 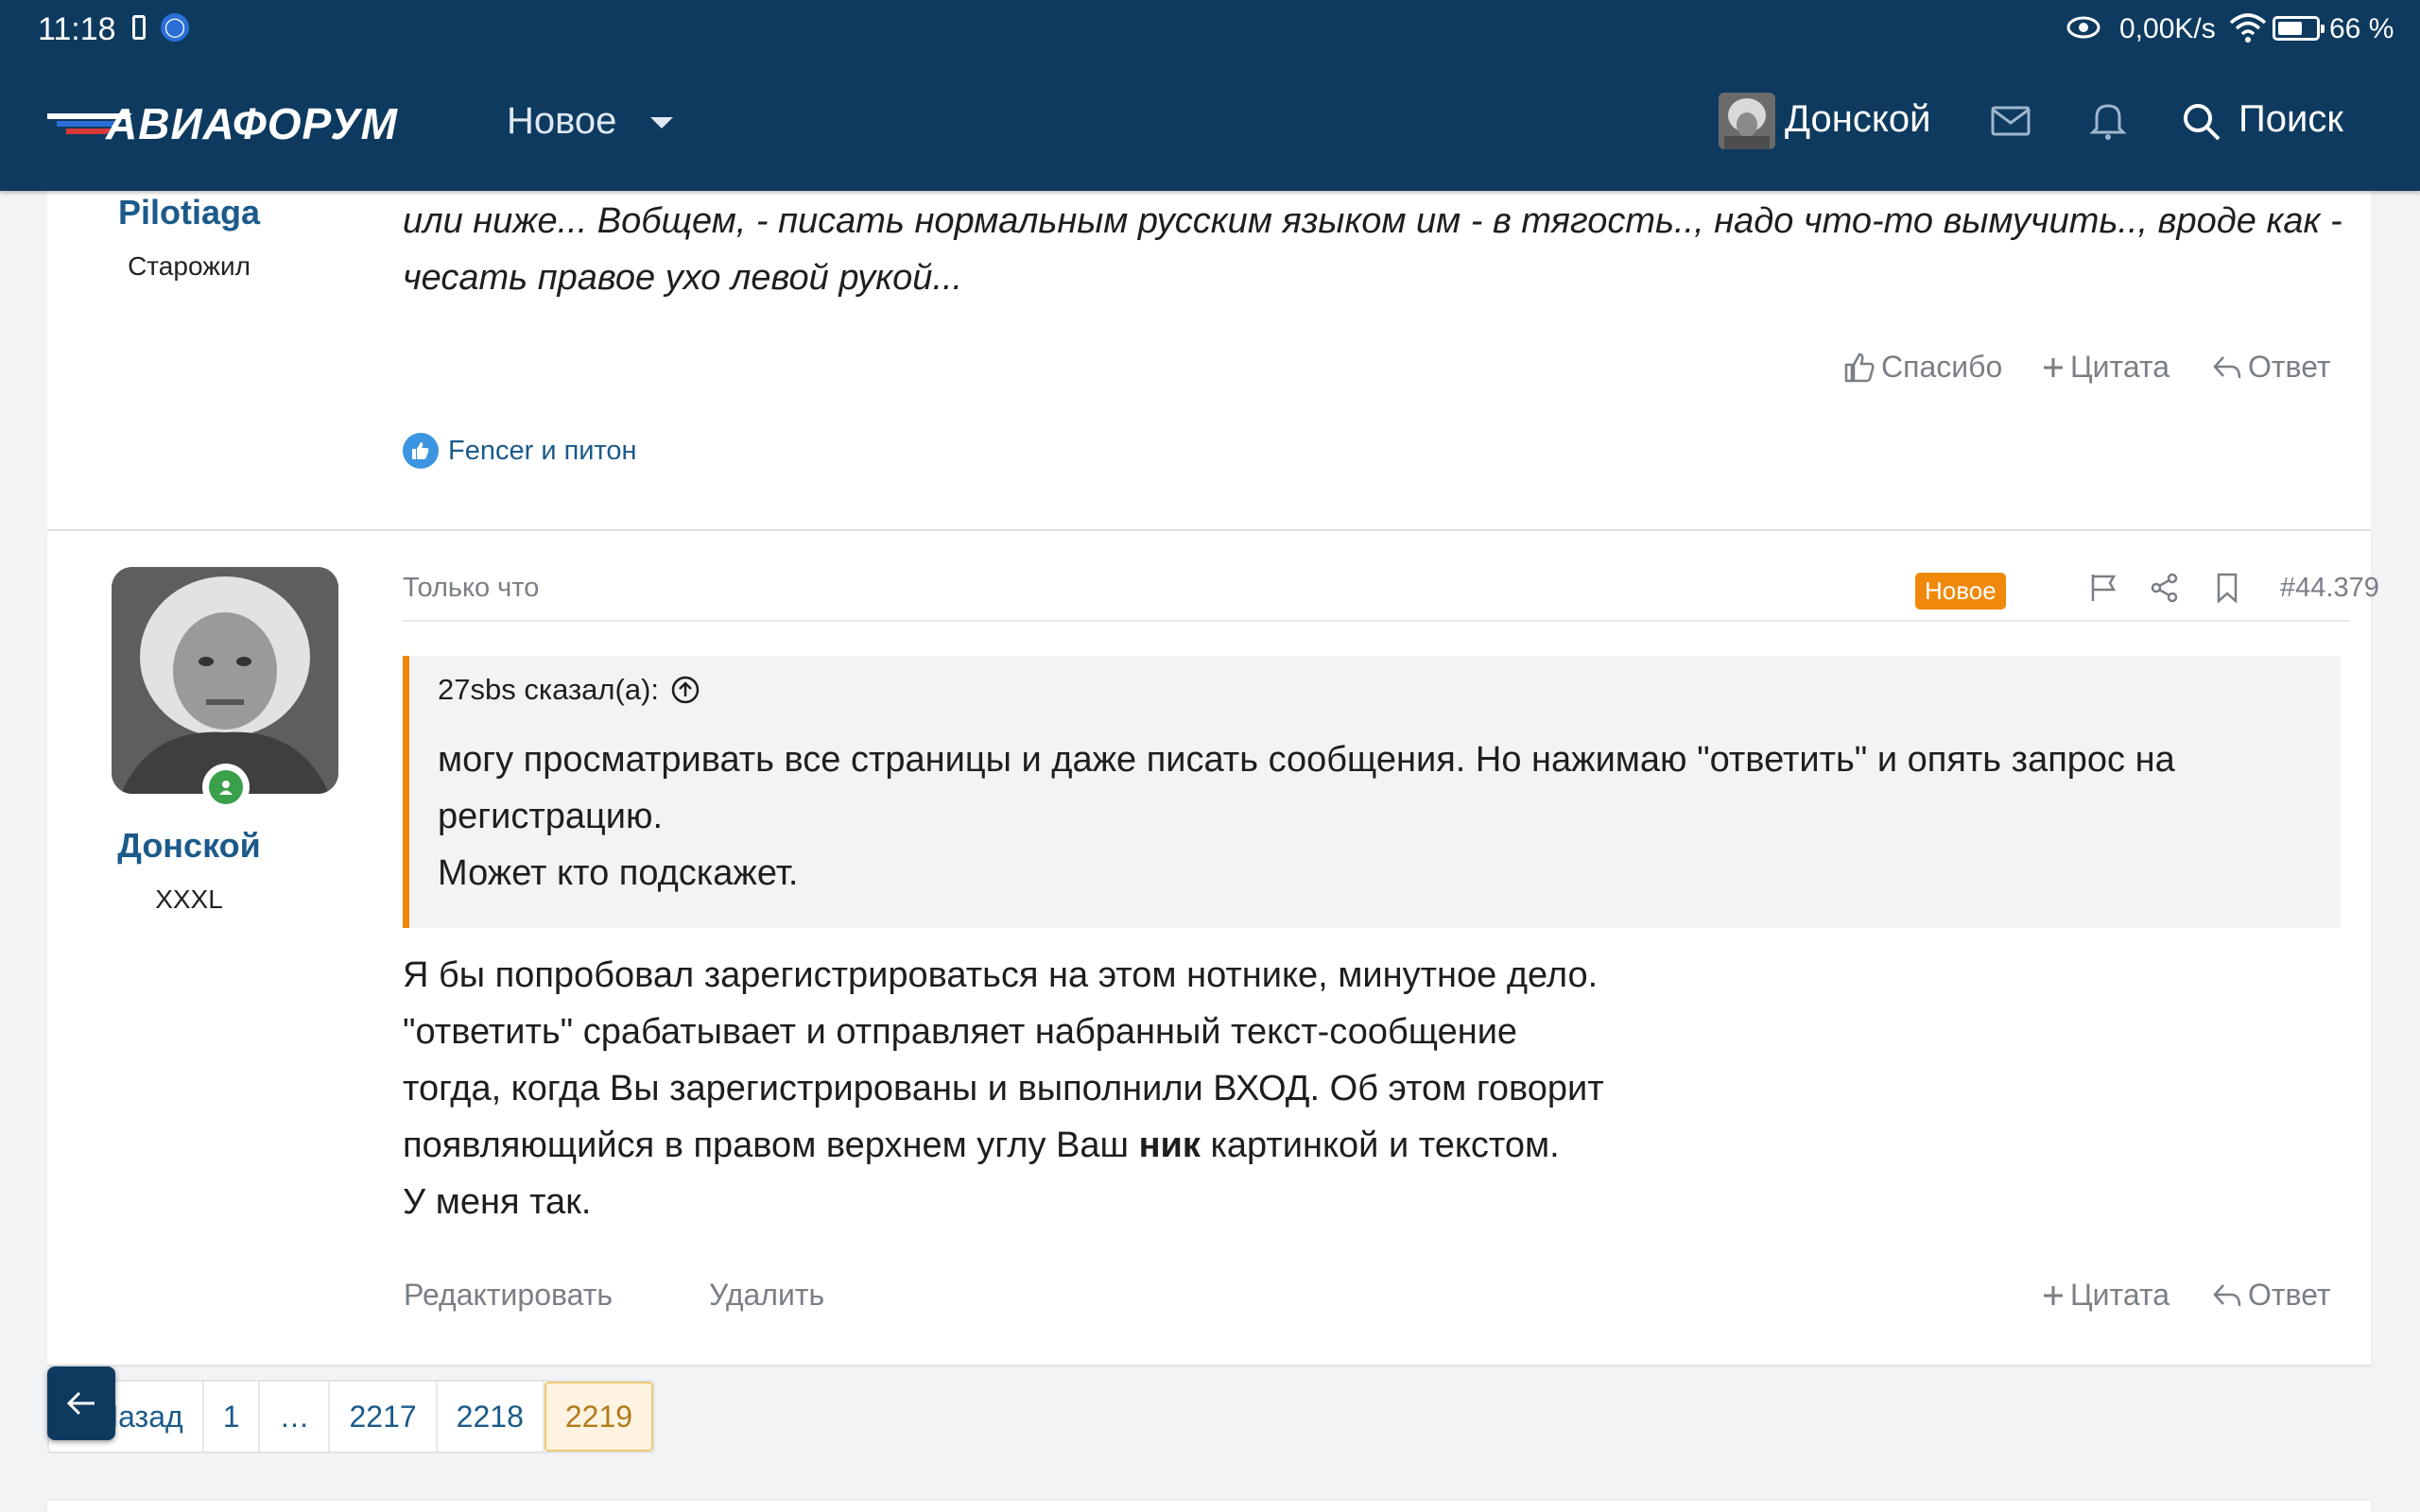 What do you see at coordinates (2227, 588) in the screenshot?
I see `bookmark-icon` at bounding box center [2227, 588].